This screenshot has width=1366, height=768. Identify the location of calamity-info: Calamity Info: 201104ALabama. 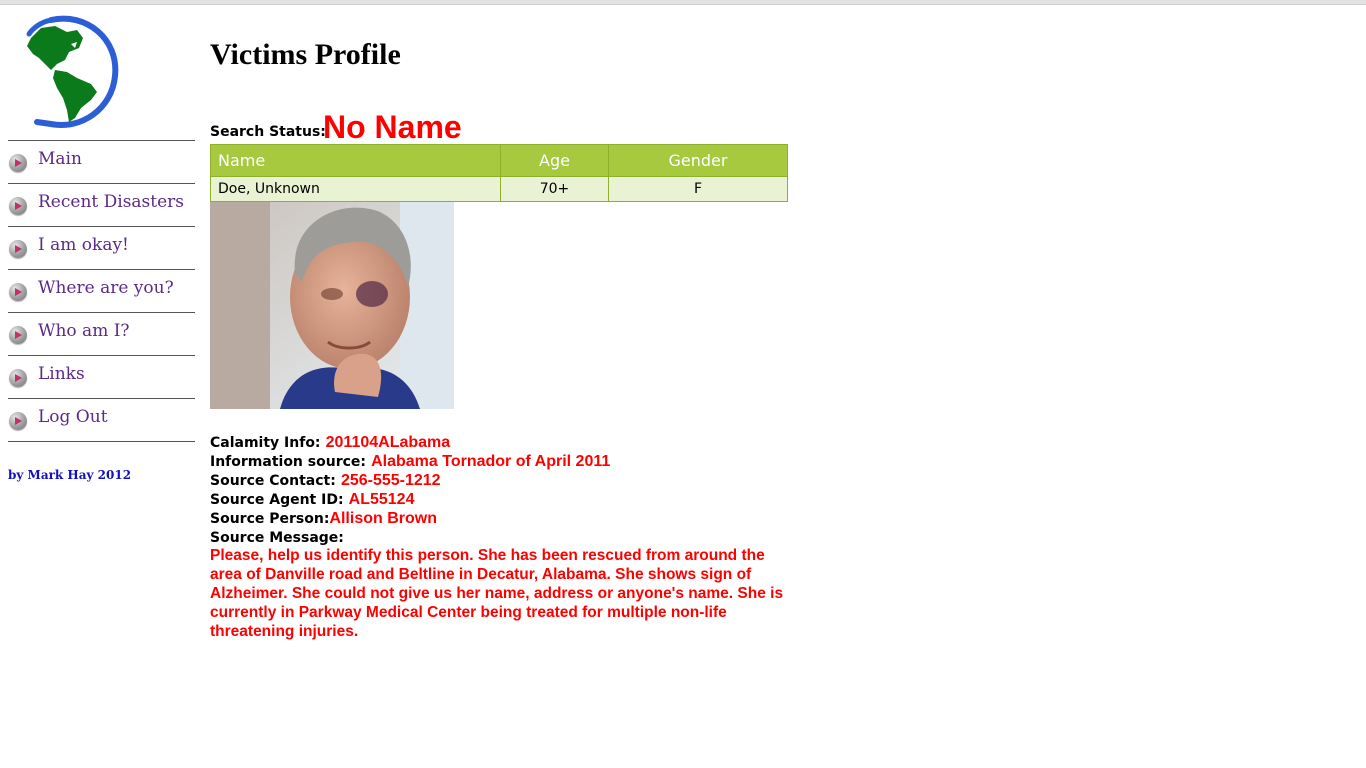
(500, 441).